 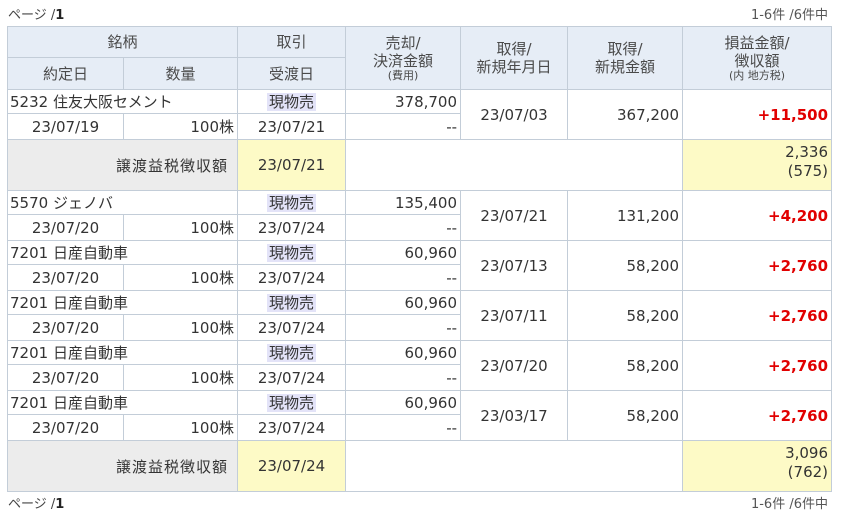 I want to click on profit-loss: +11,500, so click(x=757, y=114).